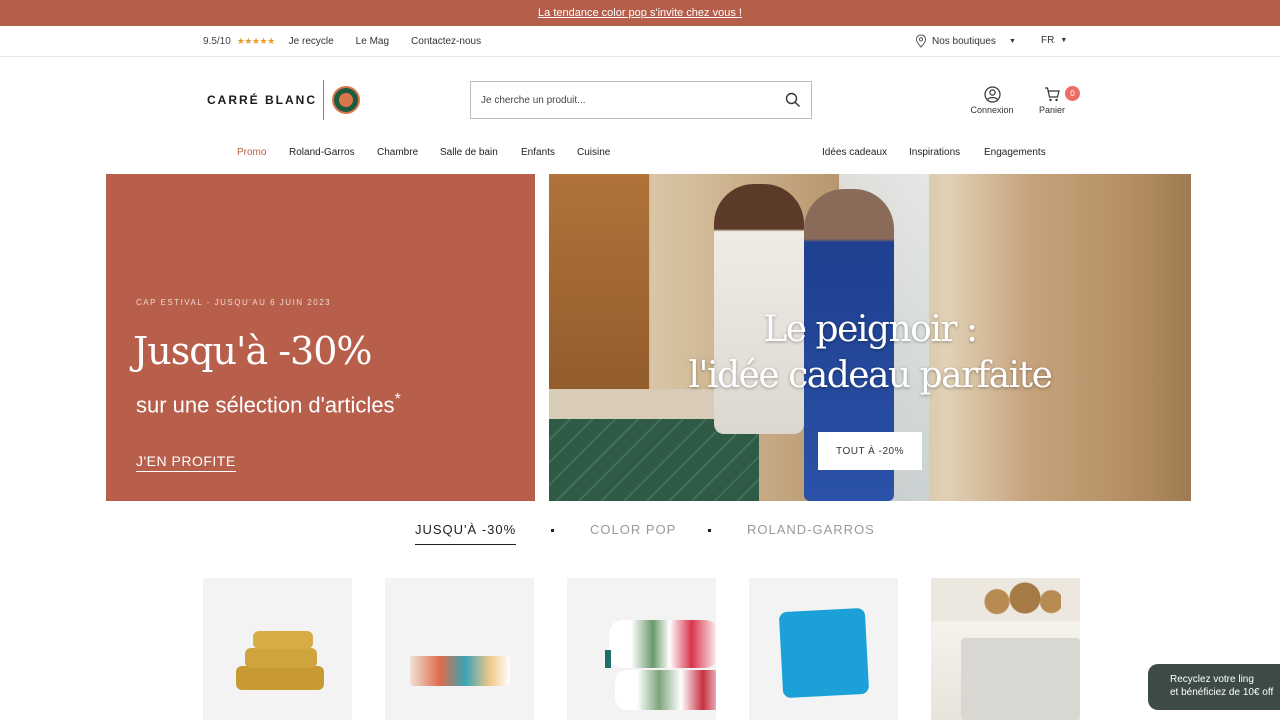  I want to click on sheet-image, so click(460, 671).